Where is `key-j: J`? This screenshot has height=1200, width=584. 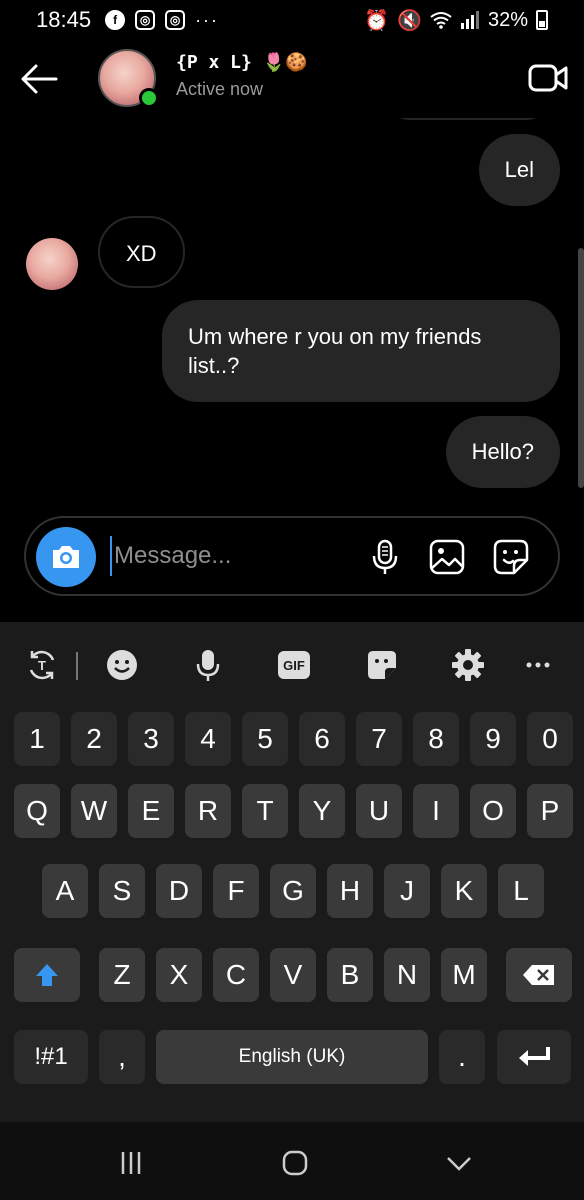 key-j: J is located at coordinates (407, 891).